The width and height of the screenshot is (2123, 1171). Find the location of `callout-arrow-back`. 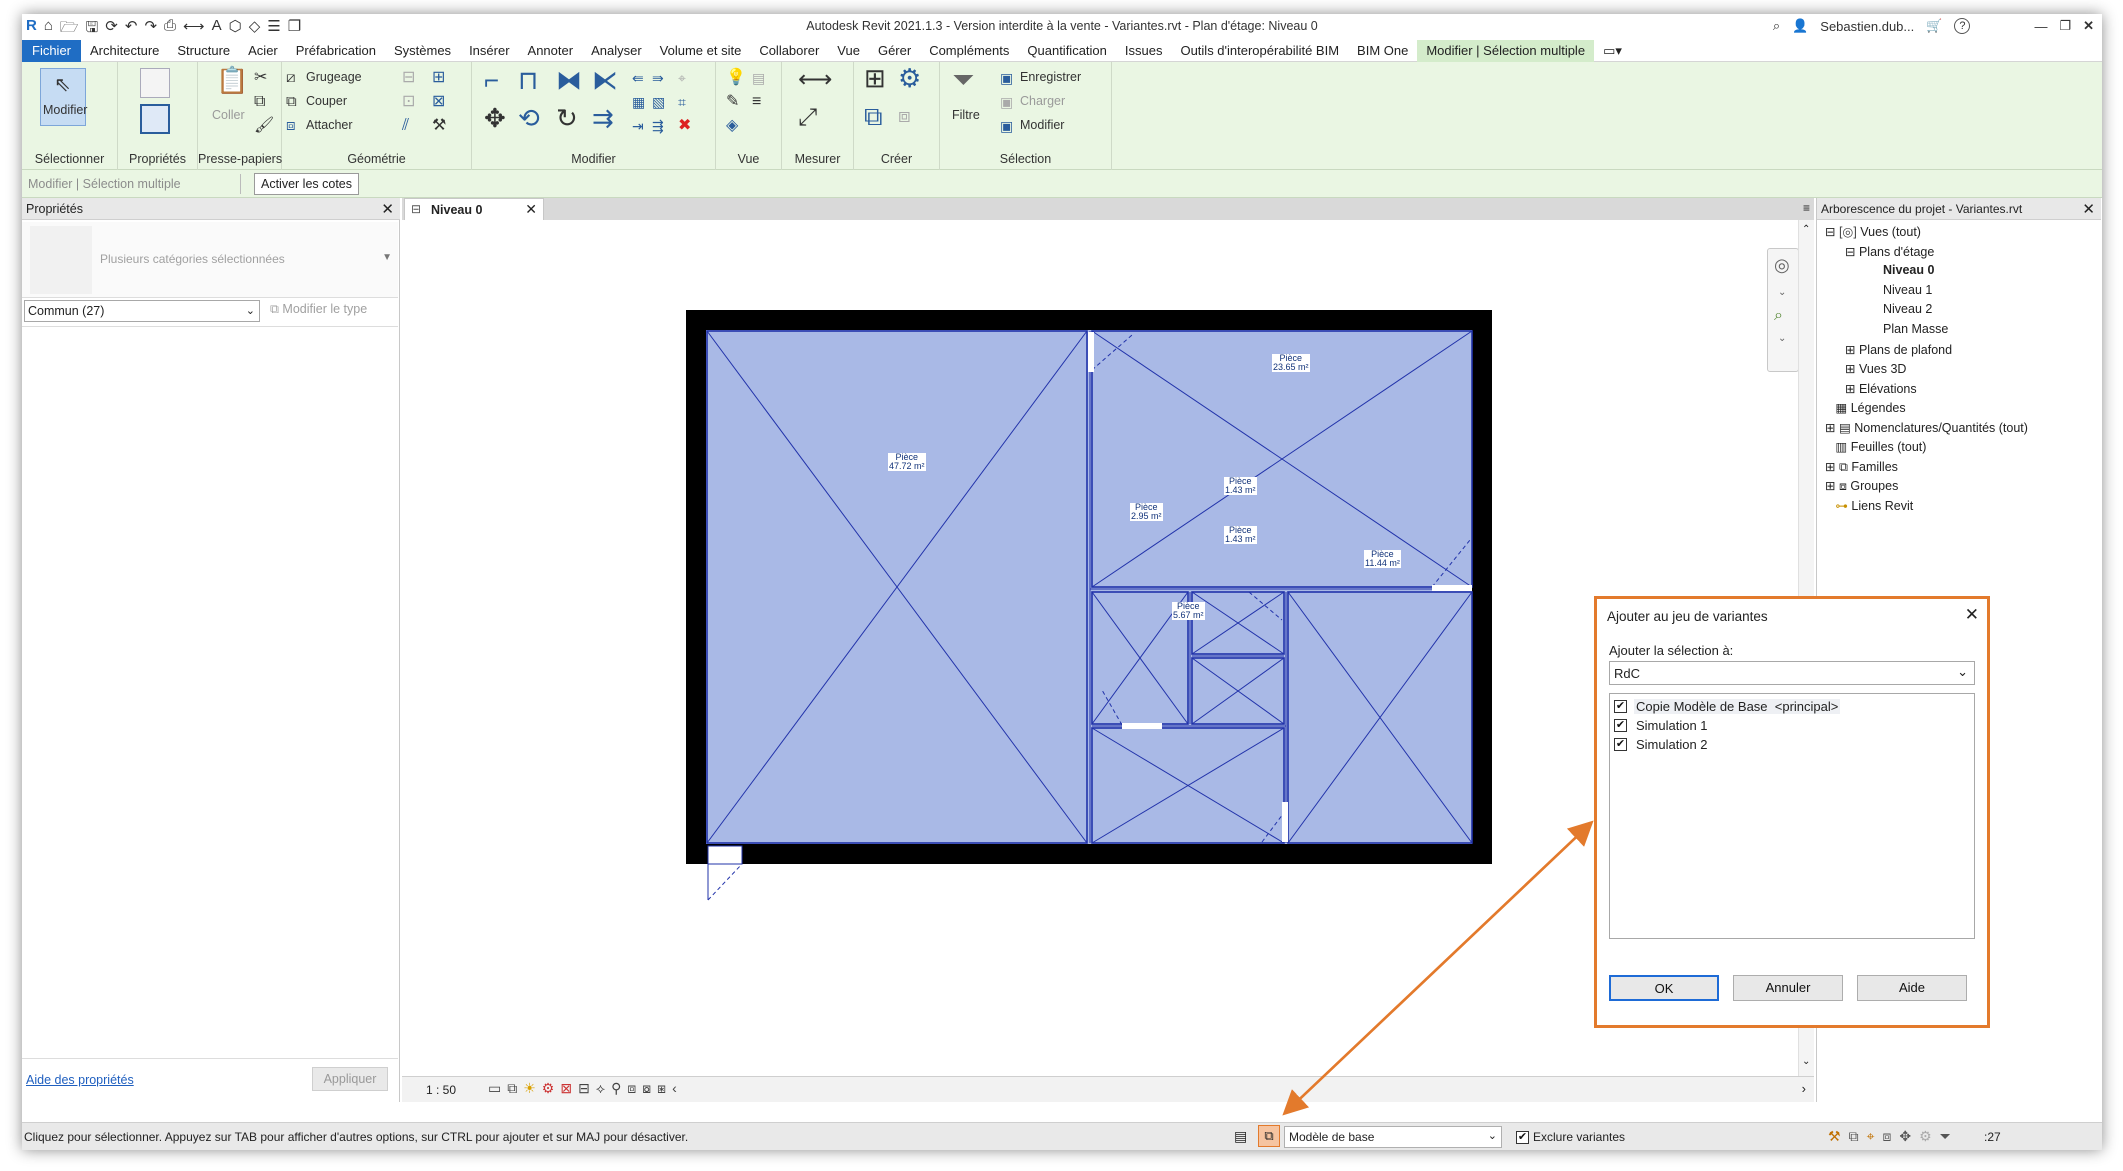

callout-arrow-back is located at coordinates (1436, 969).